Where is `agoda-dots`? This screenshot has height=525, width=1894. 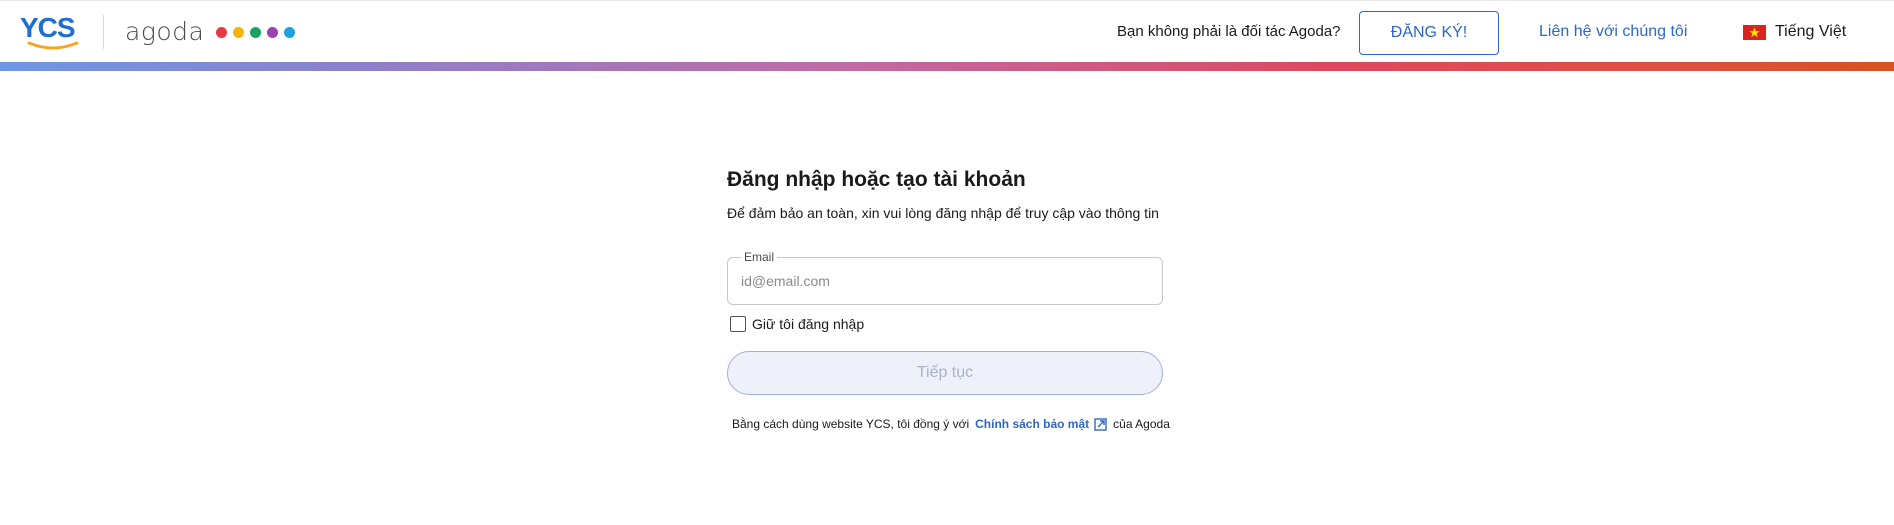 agoda-dots is located at coordinates (256, 32).